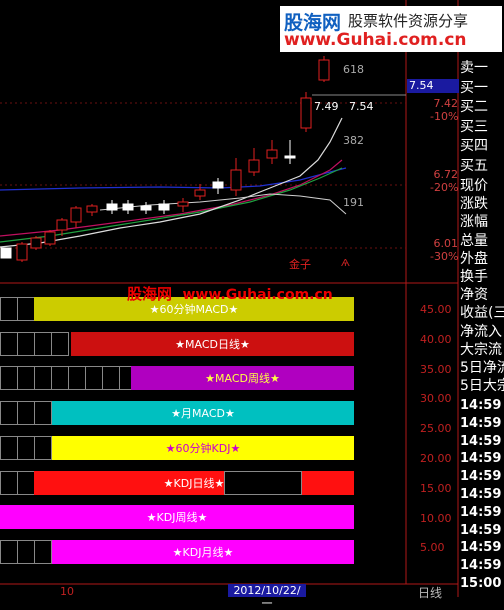 Image resolution: width=504 pixels, height=610 pixels. What do you see at coordinates (436, 309) in the screenshot?
I see `indicator-axis-tick: 45.00` at bounding box center [436, 309].